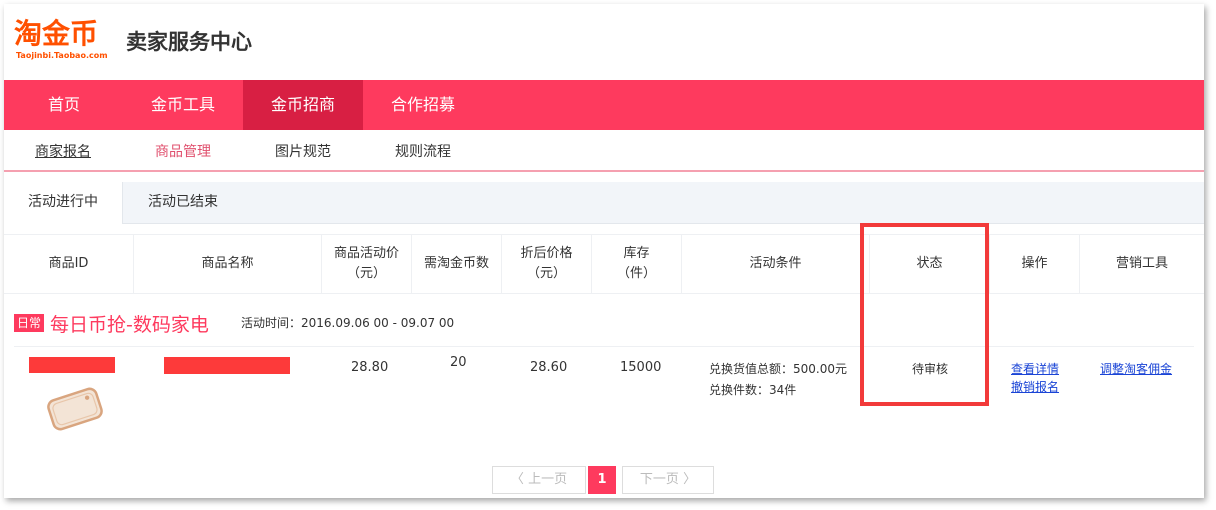  I want to click on prev-page-label: 上一页, so click(548, 479).